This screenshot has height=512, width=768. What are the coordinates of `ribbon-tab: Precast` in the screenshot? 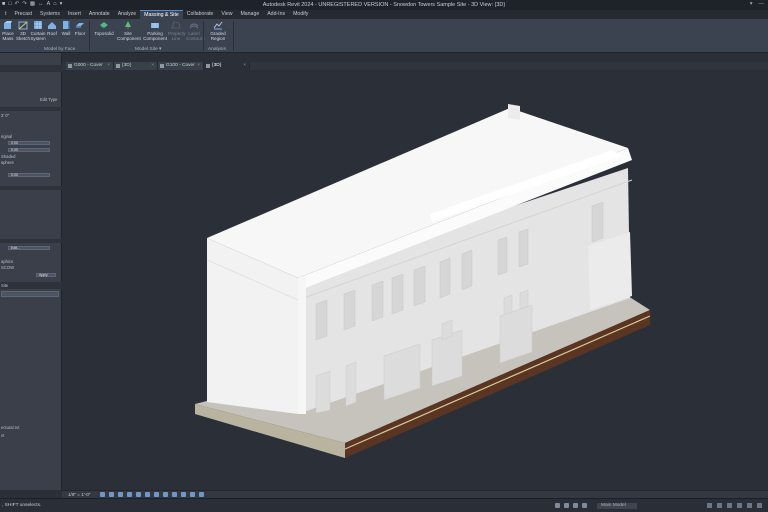 It's located at (23, 14).